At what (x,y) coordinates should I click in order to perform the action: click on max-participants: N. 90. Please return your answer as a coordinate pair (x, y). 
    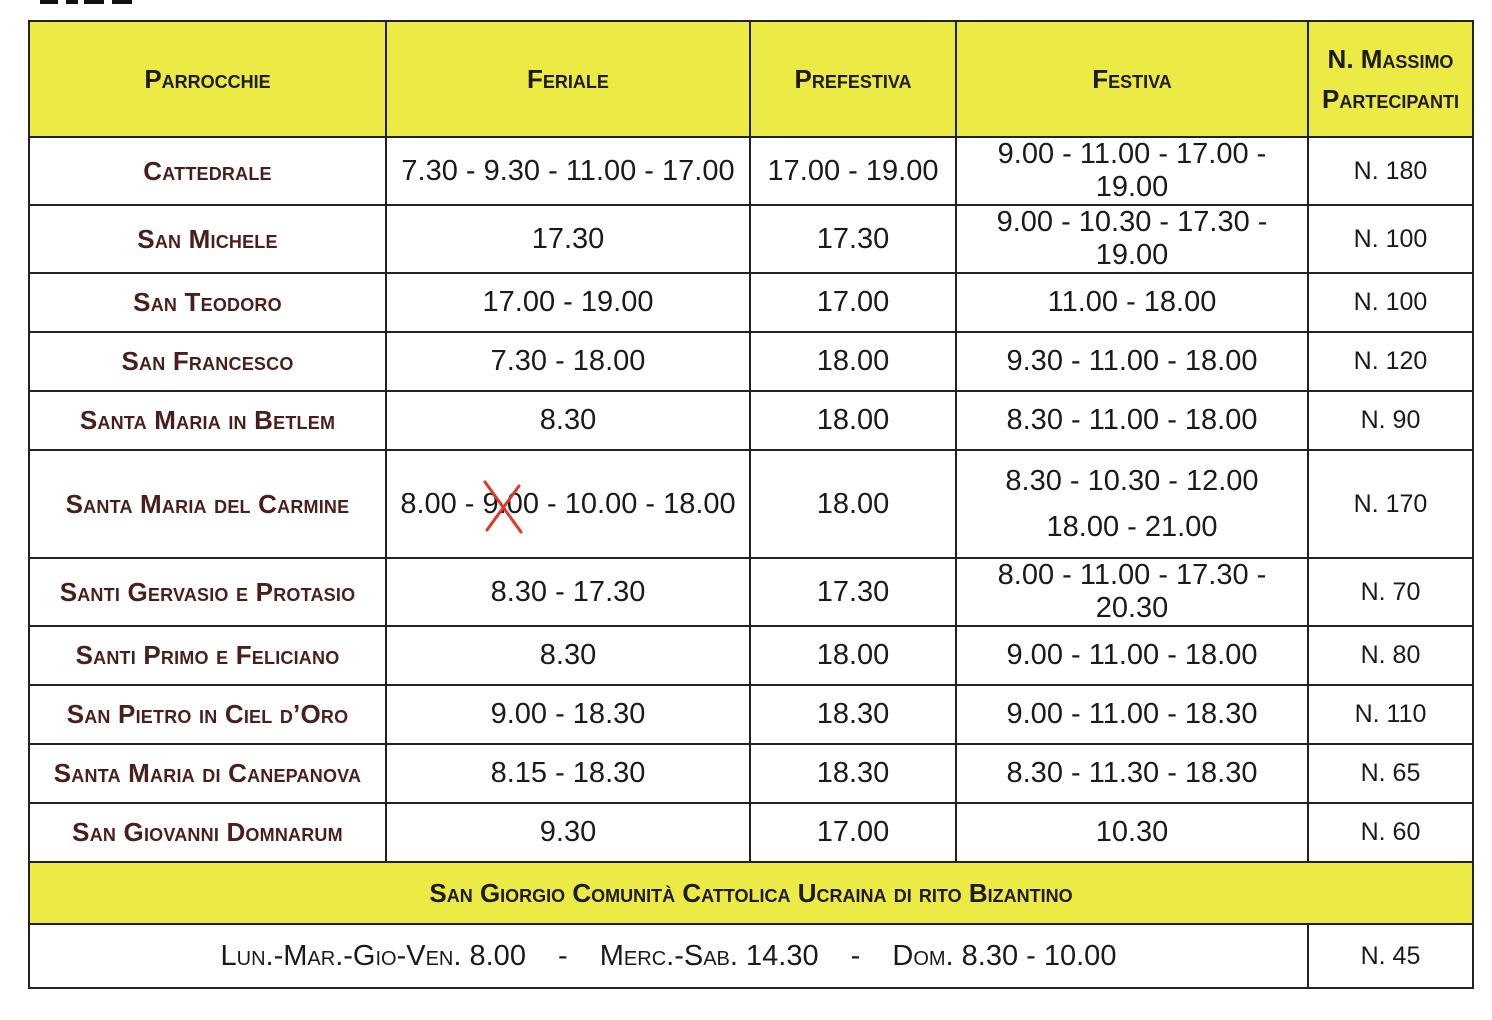
    Looking at the image, I should click on (1390, 420).